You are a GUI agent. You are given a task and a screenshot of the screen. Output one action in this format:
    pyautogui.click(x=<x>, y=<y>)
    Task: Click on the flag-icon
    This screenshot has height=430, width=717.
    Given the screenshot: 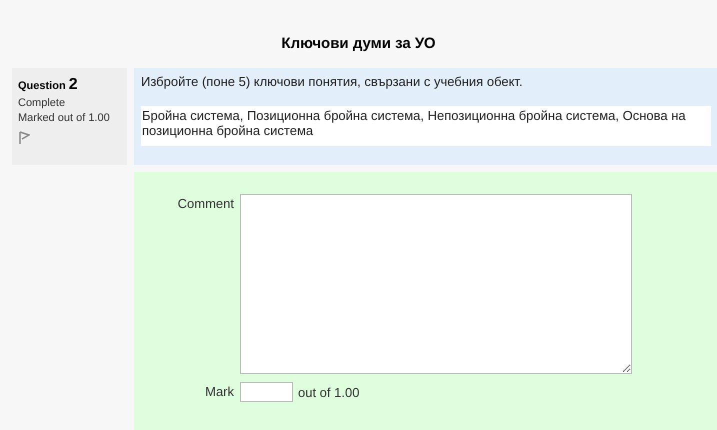 What is the action you would take?
    pyautogui.click(x=24, y=138)
    